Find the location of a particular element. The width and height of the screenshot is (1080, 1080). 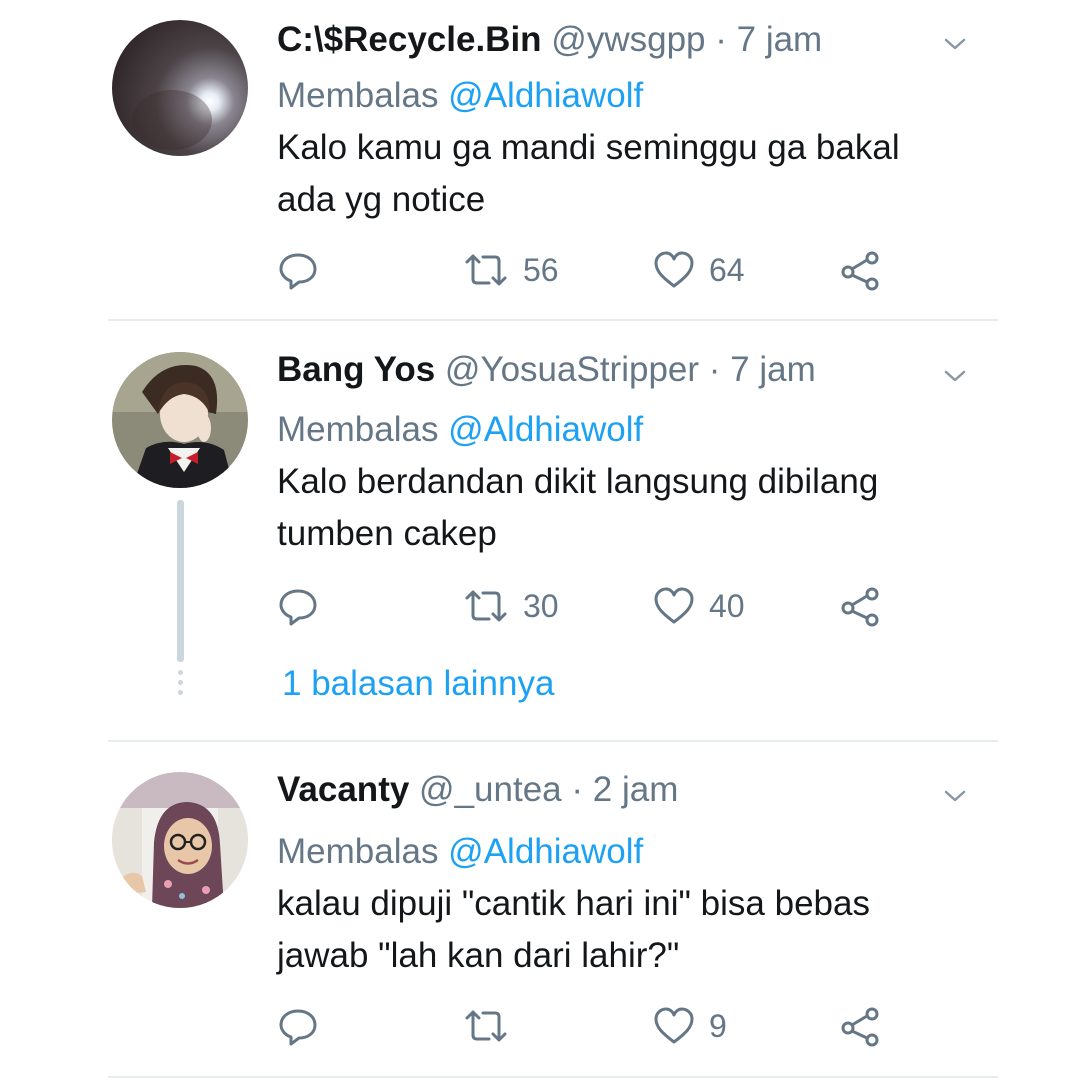

like-button: 40 is located at coordinates (699, 606).